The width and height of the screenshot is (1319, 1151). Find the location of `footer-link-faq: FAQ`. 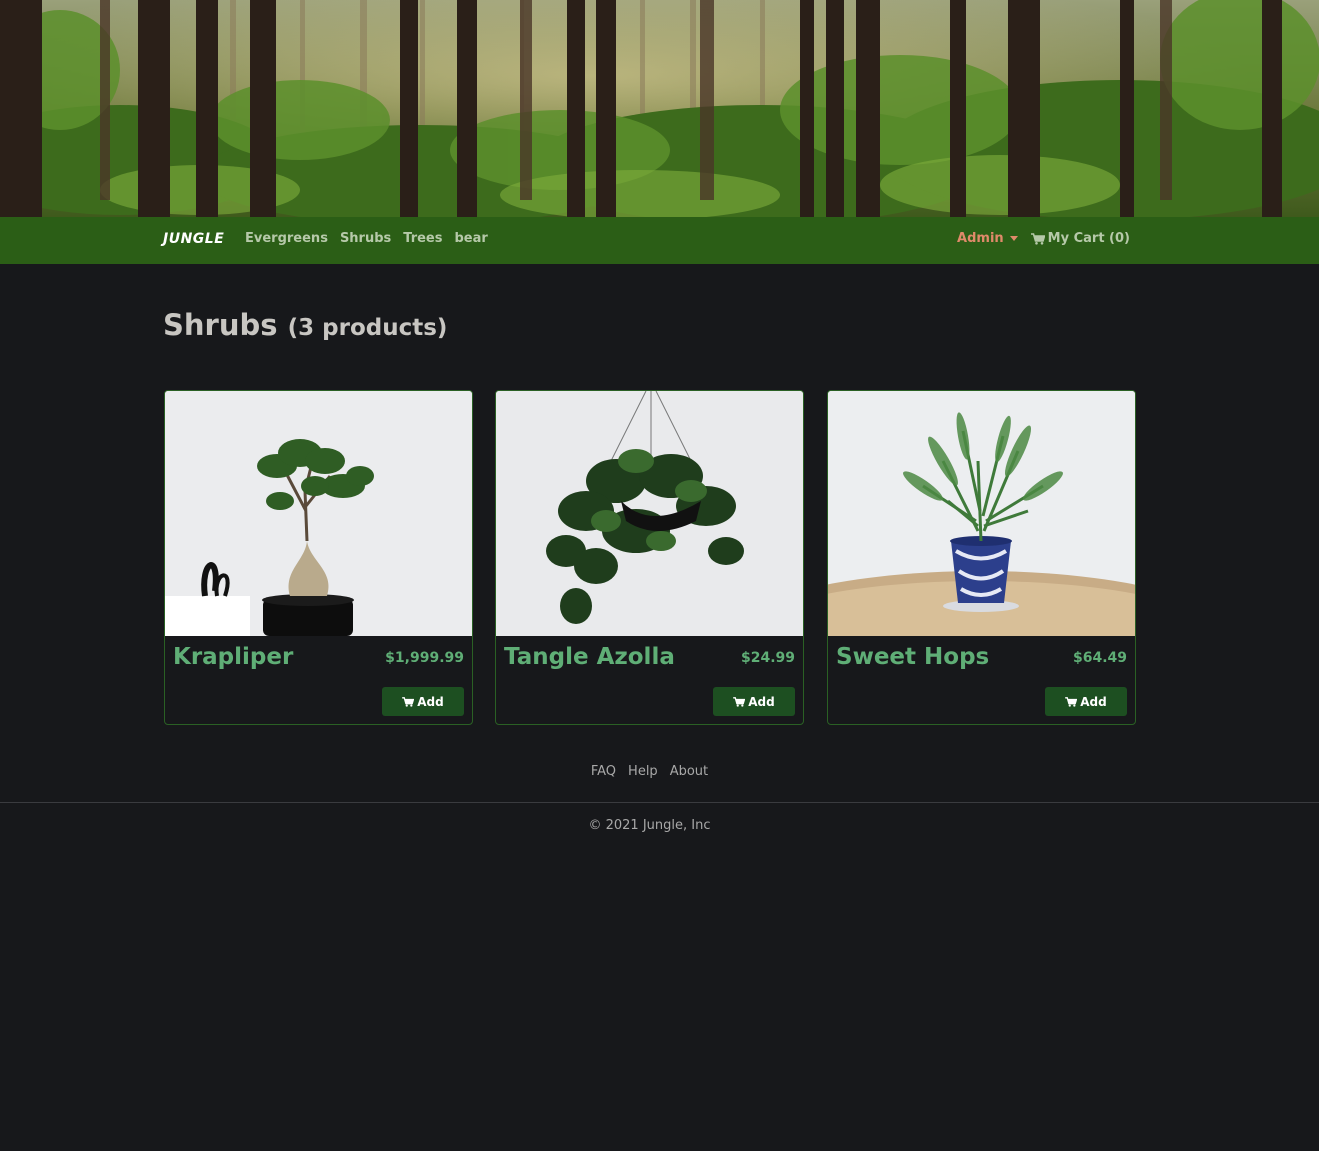

footer-link-faq: FAQ is located at coordinates (603, 771).